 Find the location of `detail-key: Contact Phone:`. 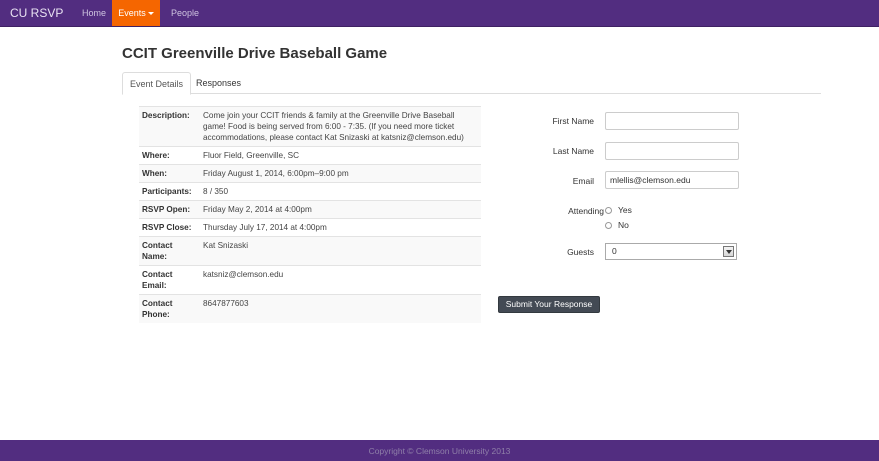

detail-key: Contact Phone: is located at coordinates (169, 308).